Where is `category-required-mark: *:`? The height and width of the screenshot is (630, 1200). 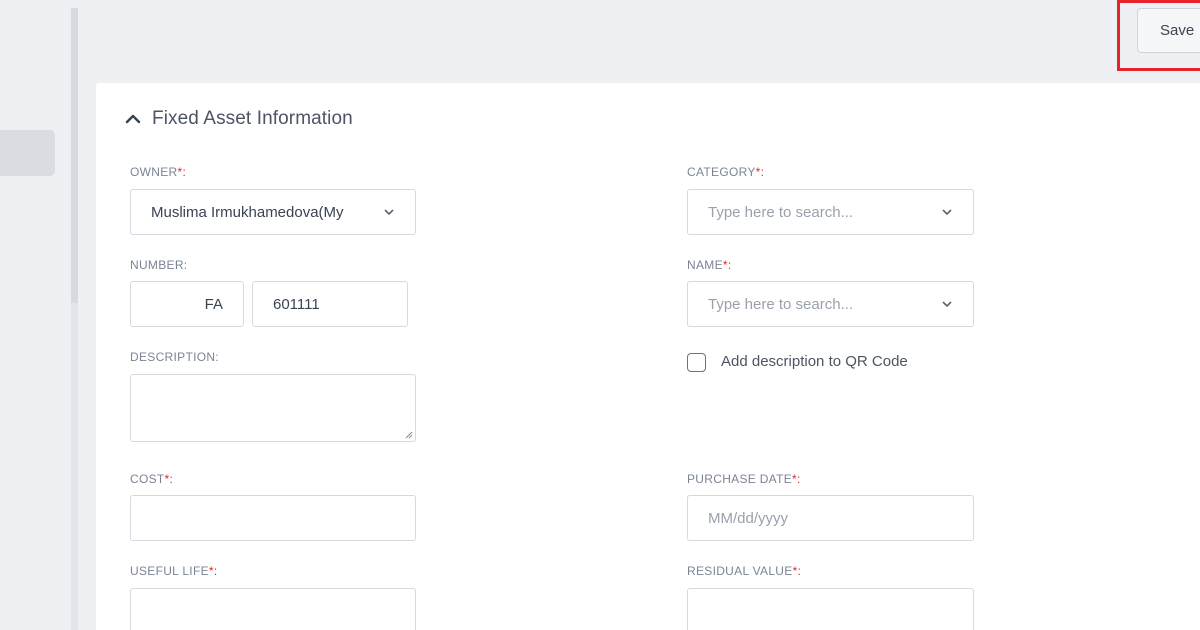 category-required-mark: *: is located at coordinates (760, 172).